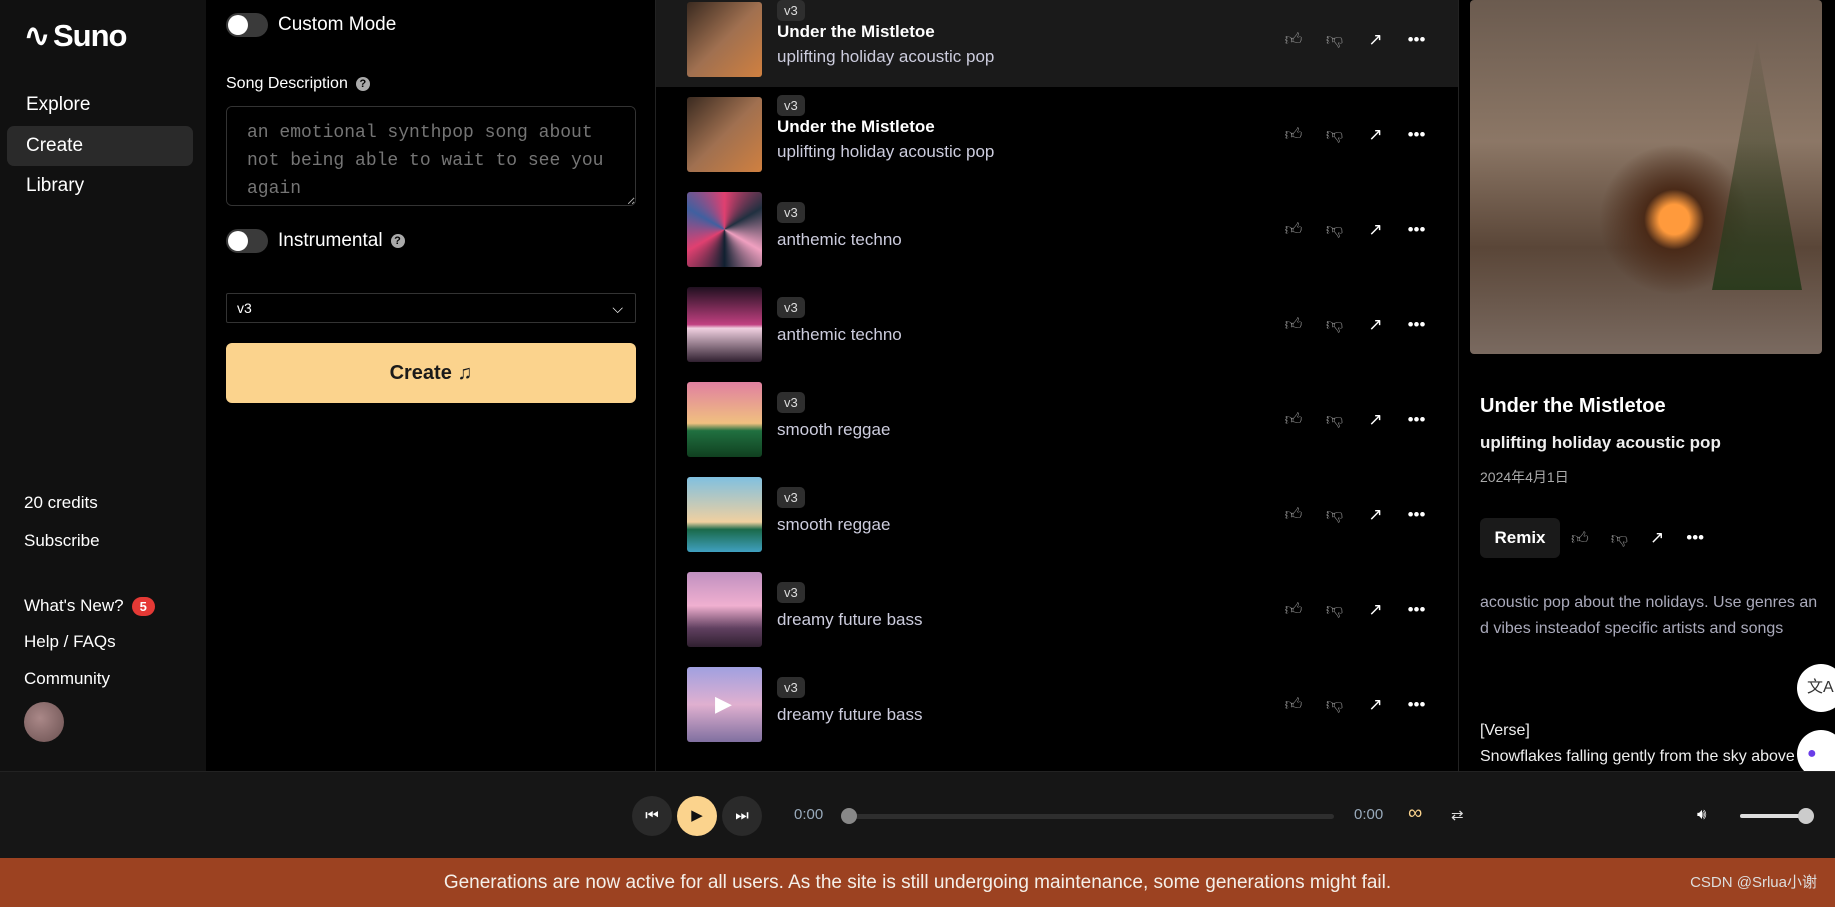 The image size is (1835, 907). Describe the element at coordinates (742, 816) in the screenshot. I see `next-icon: ⏭` at that location.